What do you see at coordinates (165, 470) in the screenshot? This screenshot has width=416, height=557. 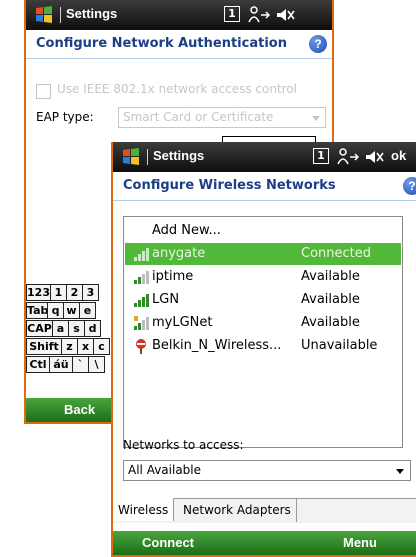 I see `networks-to-access-value: All Available` at bounding box center [165, 470].